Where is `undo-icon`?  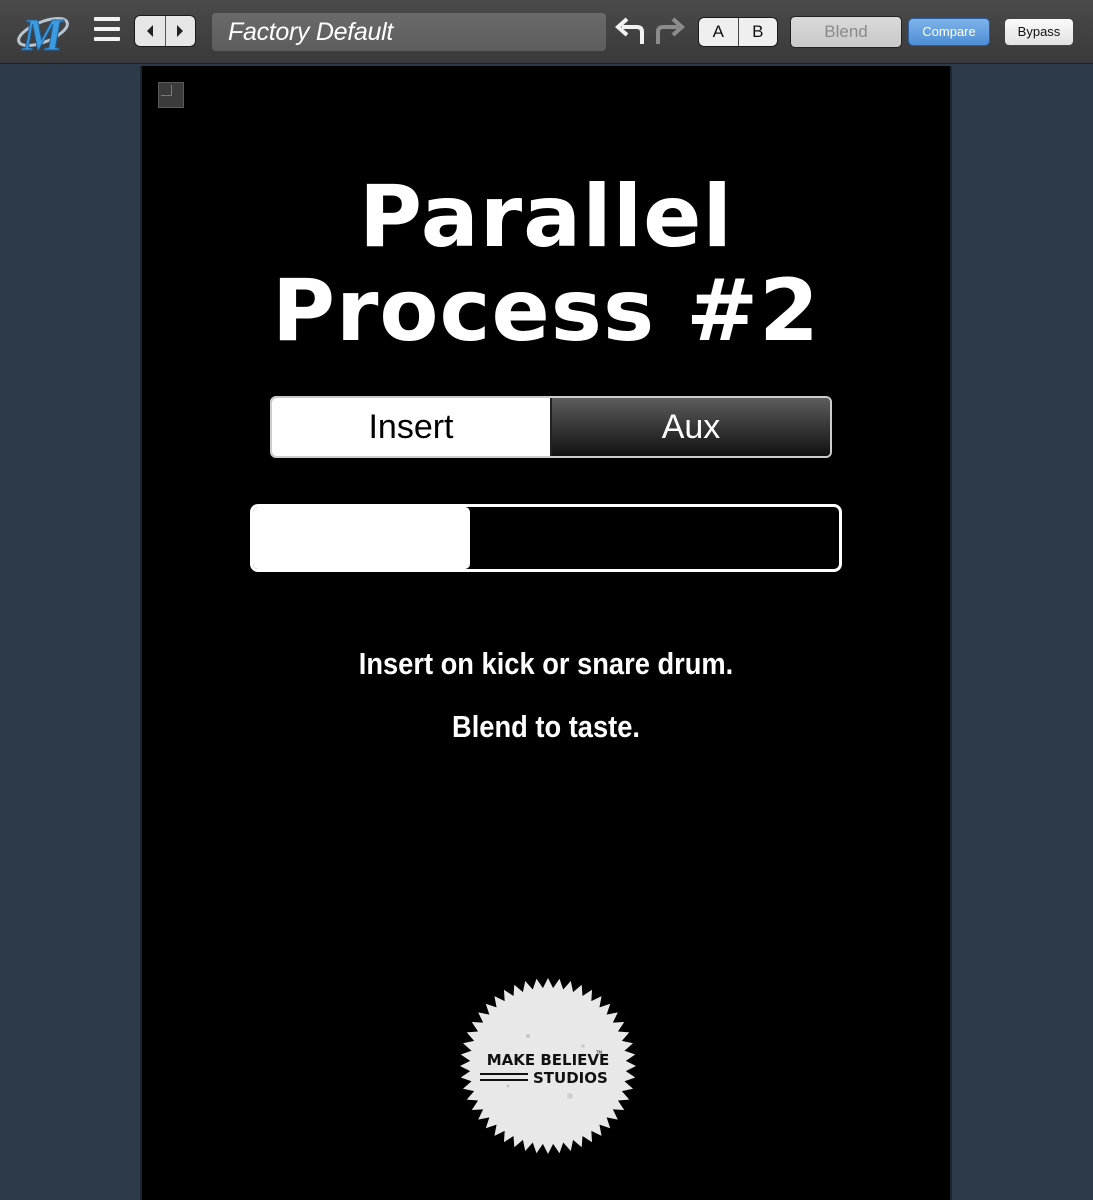
undo-icon is located at coordinates (631, 32).